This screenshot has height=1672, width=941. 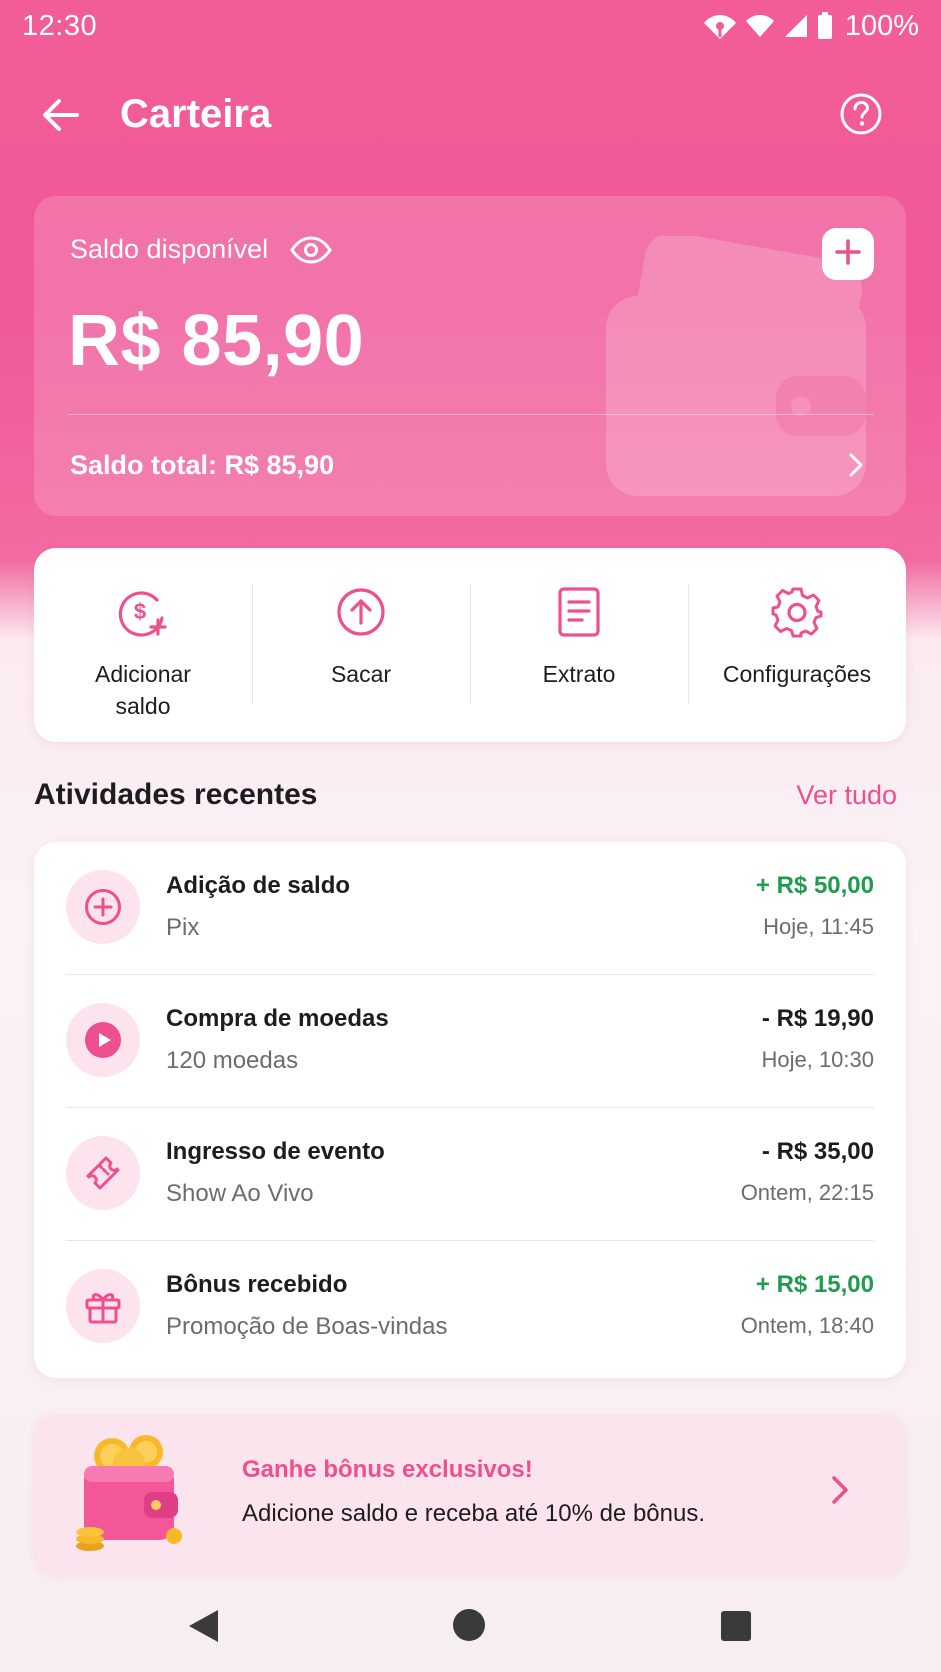 I want to click on balance-label: Saldo disponível, so click(x=169, y=249).